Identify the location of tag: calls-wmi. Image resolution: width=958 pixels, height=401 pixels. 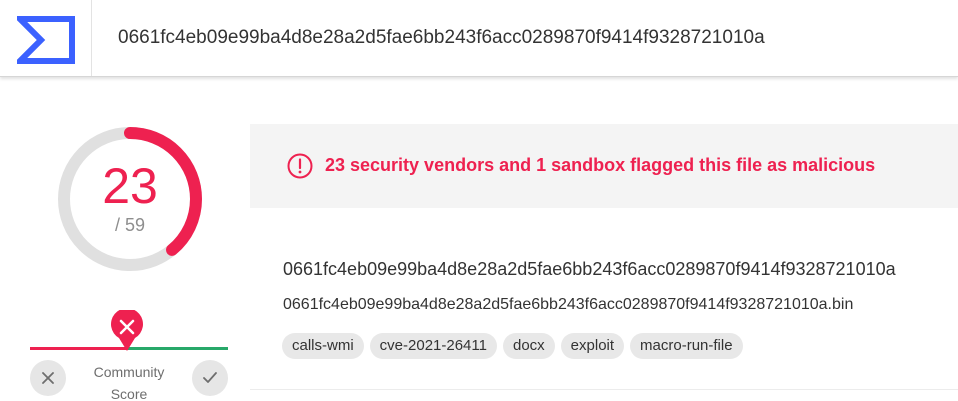
(323, 346).